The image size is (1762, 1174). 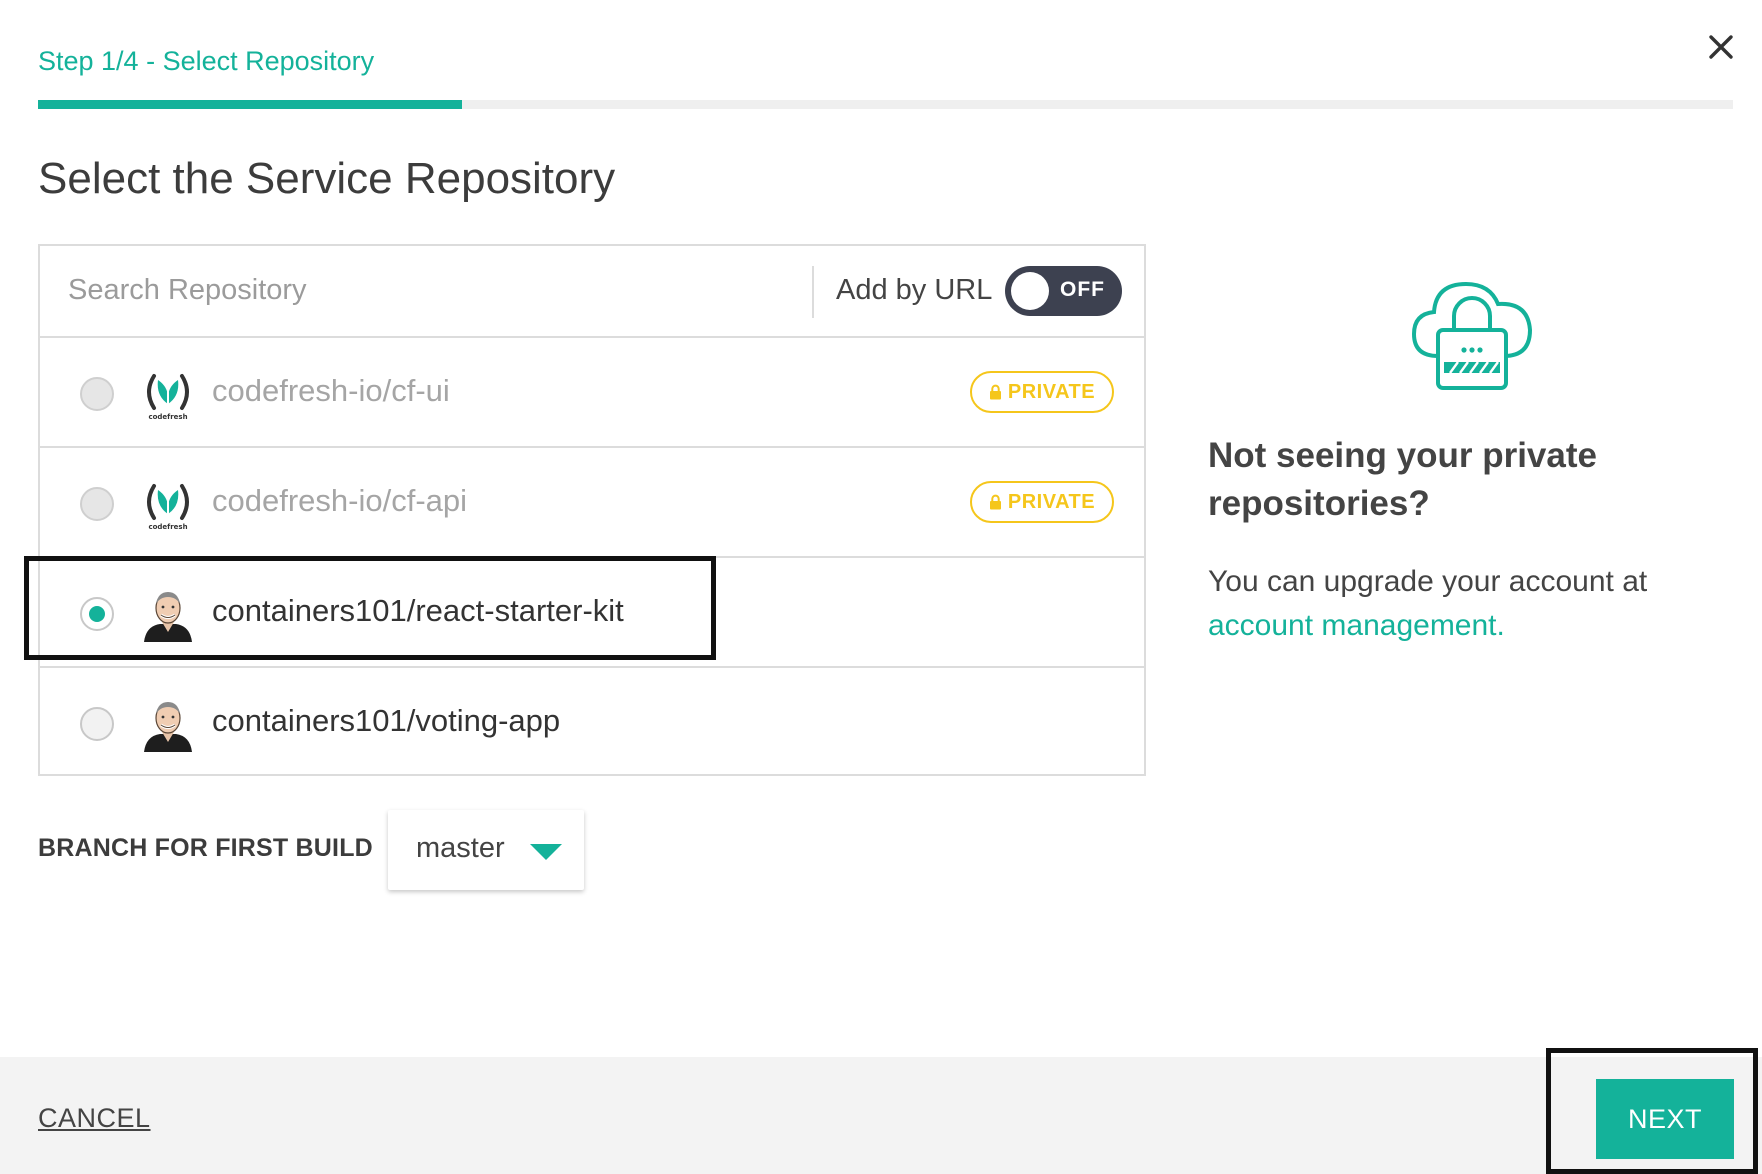 I want to click on highlight-box-next-button, so click(x=1652, y=1111).